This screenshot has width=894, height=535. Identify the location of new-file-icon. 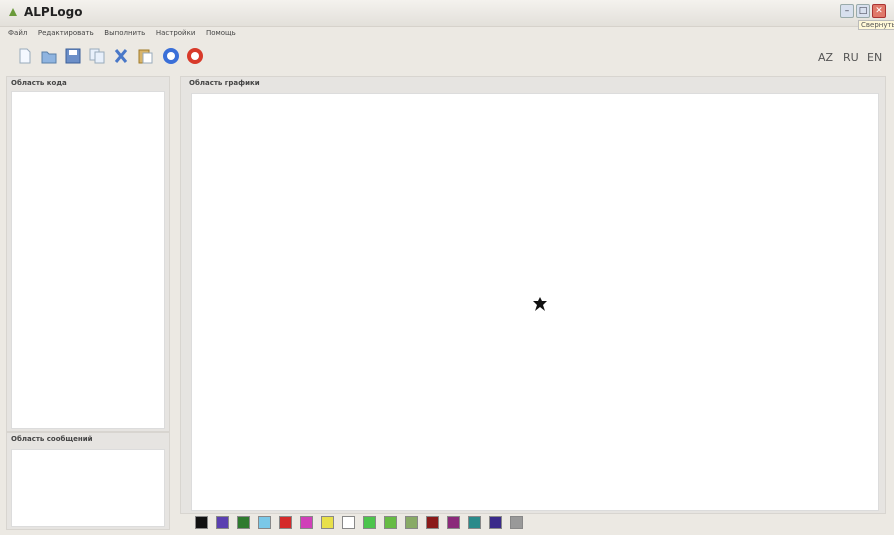
(25, 56).